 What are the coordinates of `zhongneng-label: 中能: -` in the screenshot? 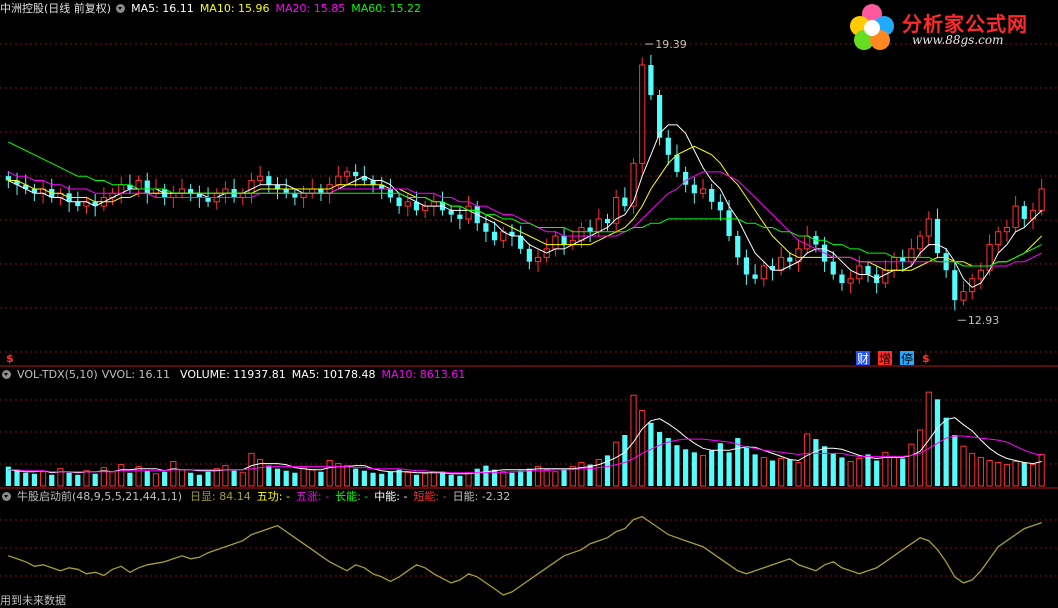 It's located at (391, 496).